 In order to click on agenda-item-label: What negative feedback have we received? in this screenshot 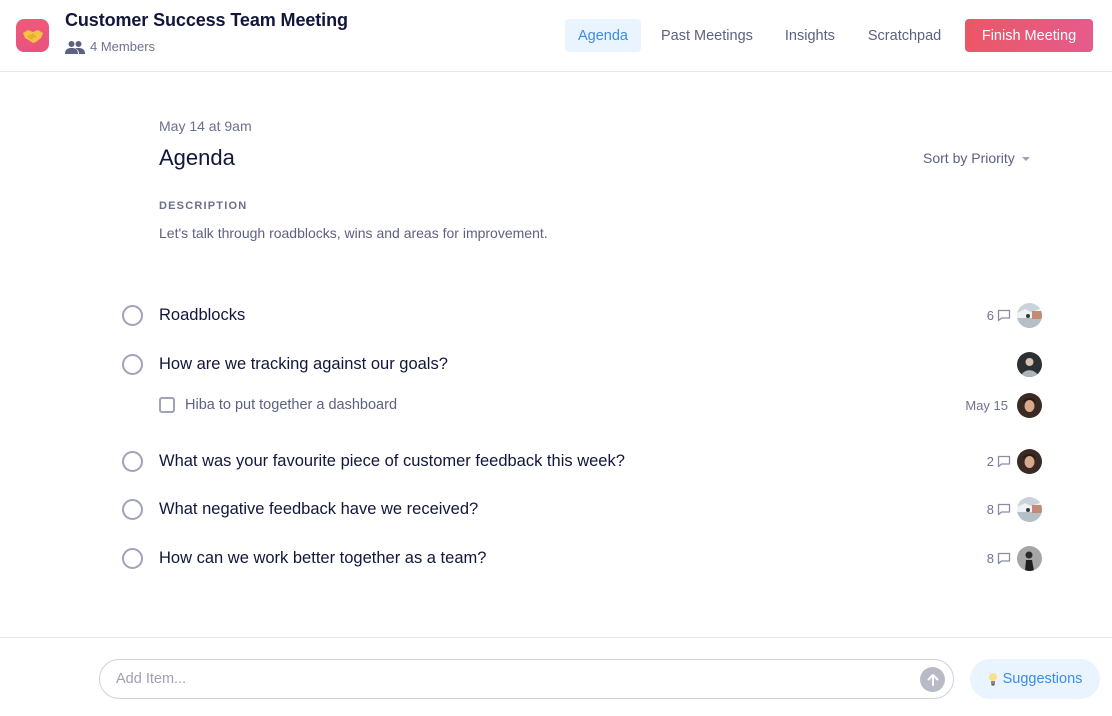, I will do `click(318, 509)`.